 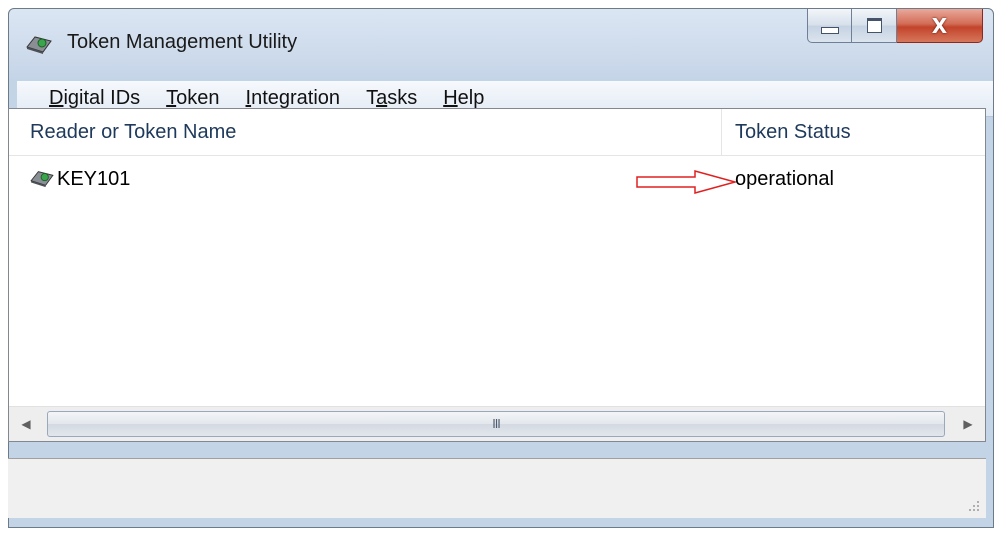 What do you see at coordinates (784, 179) in the screenshot?
I see `token-status: operational` at bounding box center [784, 179].